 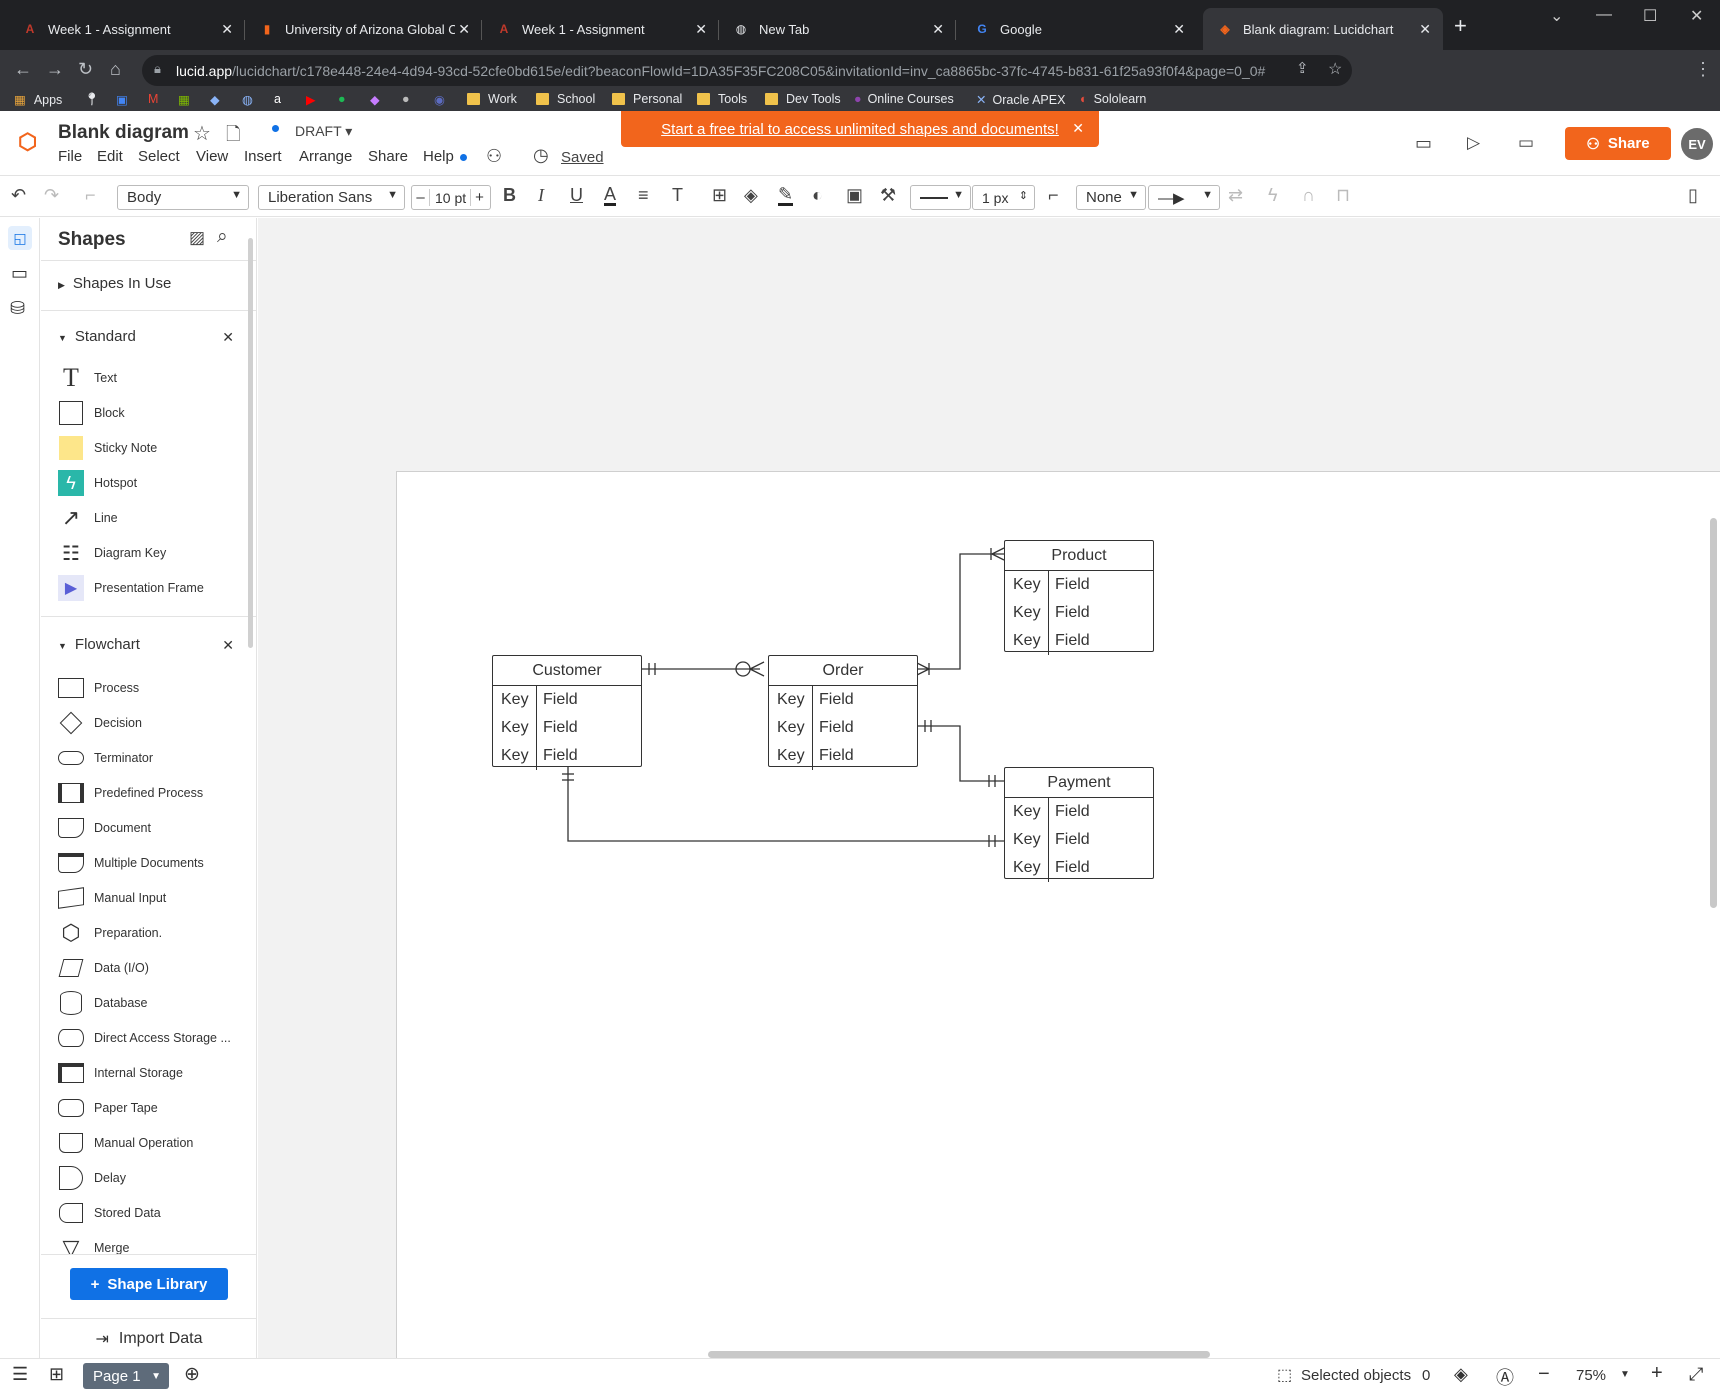 I want to click on forward-button: →, so click(x=55, y=69).